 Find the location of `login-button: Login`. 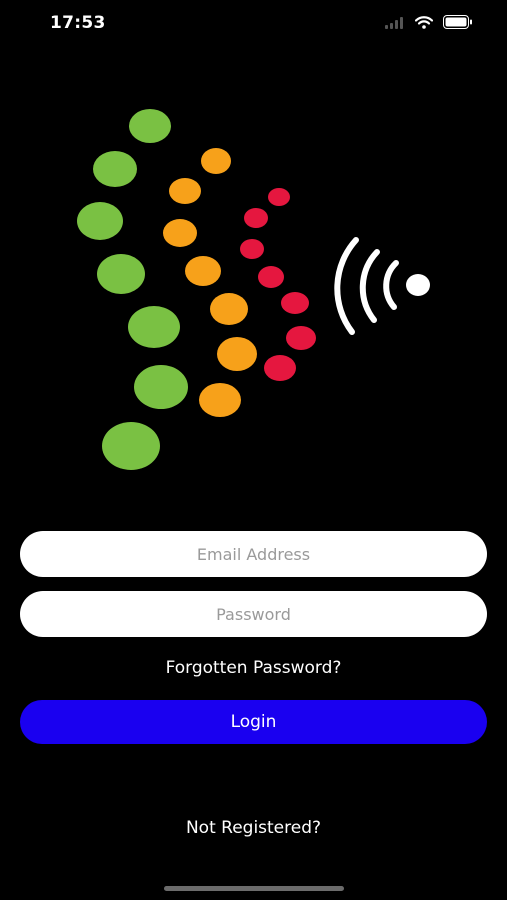

login-button: Login is located at coordinates (253, 722).